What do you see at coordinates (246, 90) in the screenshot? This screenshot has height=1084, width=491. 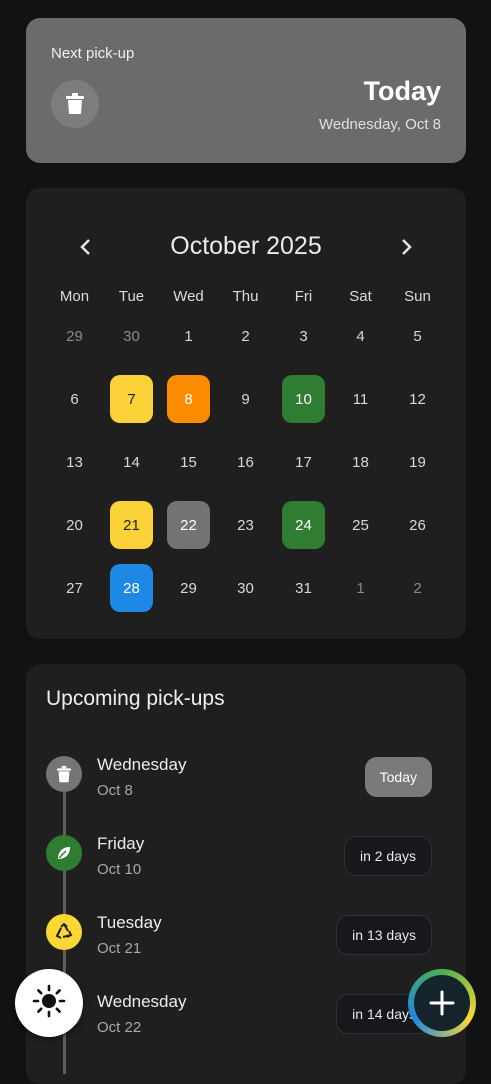 I see `next-pickup-card: Next pick-up Today Wednesday, Oct 8` at bounding box center [246, 90].